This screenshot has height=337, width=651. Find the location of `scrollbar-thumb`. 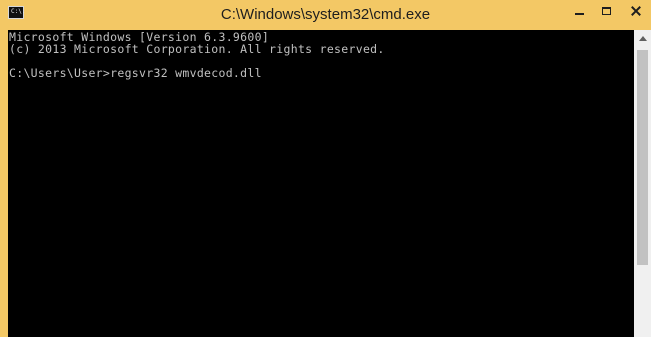

scrollbar-thumb is located at coordinates (642, 157).